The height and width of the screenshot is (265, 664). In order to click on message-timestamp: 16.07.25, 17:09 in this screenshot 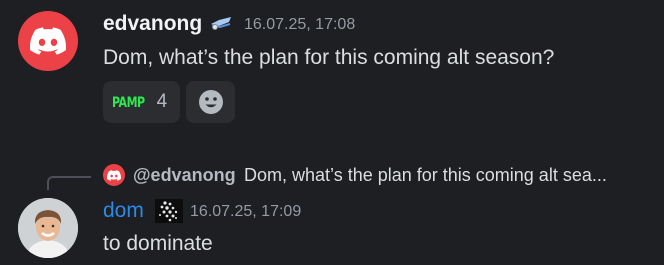, I will do `click(246, 211)`.